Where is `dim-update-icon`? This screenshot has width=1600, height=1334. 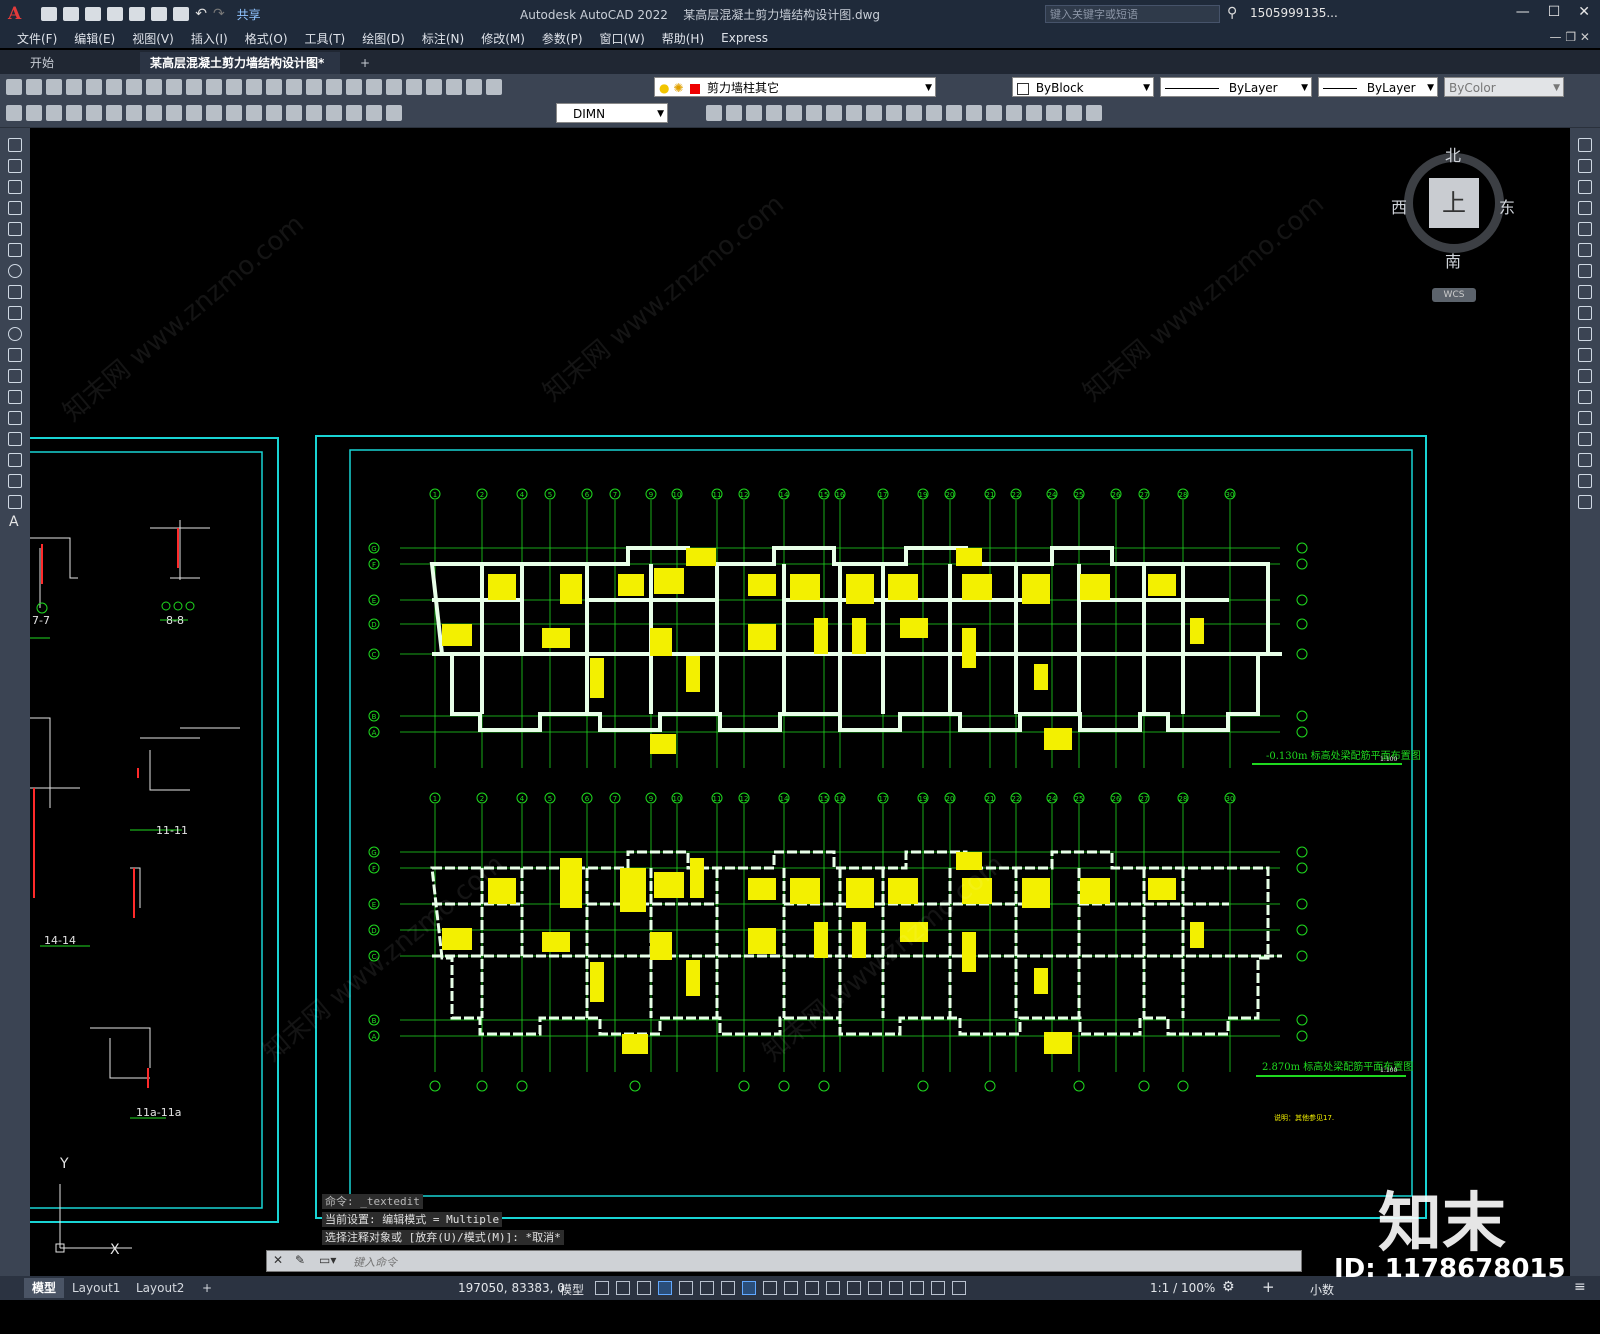
dim-update-icon is located at coordinates (394, 113).